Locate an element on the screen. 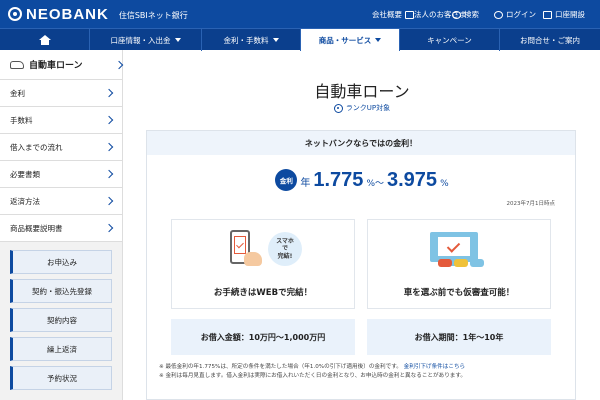  nav-campaign-label: キャンペーン is located at coordinates (449, 40).